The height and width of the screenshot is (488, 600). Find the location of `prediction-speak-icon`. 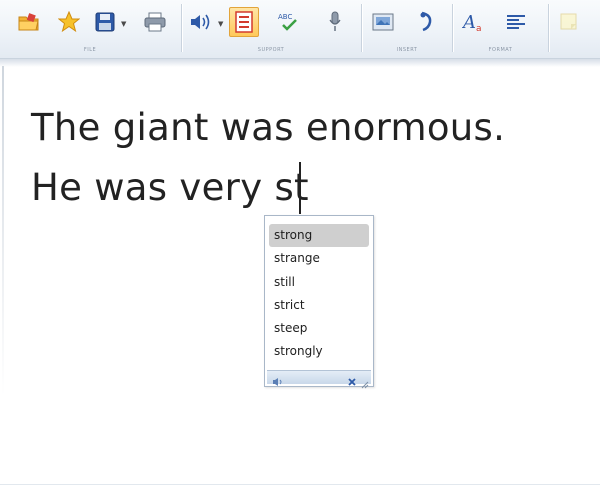

prediction-speak-icon is located at coordinates (278, 381).